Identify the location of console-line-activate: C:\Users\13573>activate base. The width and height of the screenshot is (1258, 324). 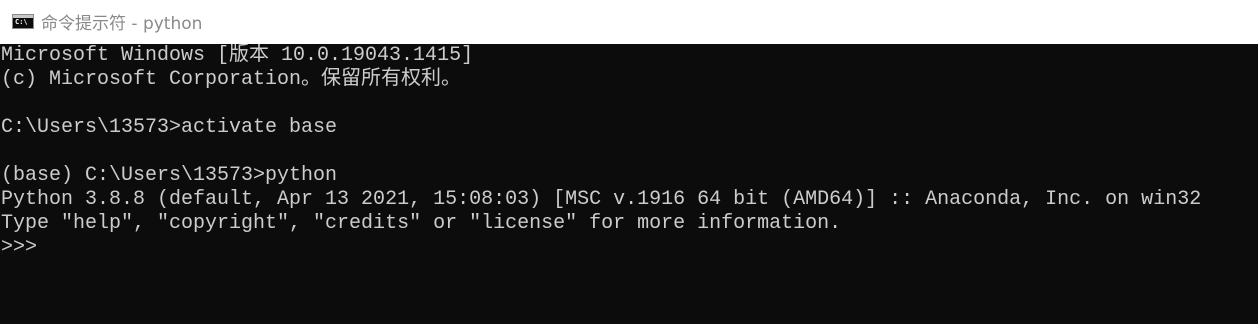
(169, 127).